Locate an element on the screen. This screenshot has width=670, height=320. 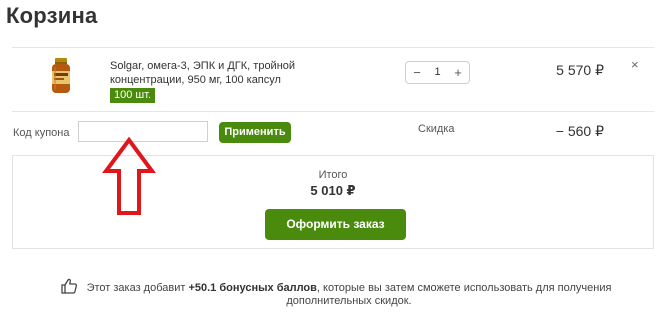
discount-value: − 560 ₽ is located at coordinates (579, 131).